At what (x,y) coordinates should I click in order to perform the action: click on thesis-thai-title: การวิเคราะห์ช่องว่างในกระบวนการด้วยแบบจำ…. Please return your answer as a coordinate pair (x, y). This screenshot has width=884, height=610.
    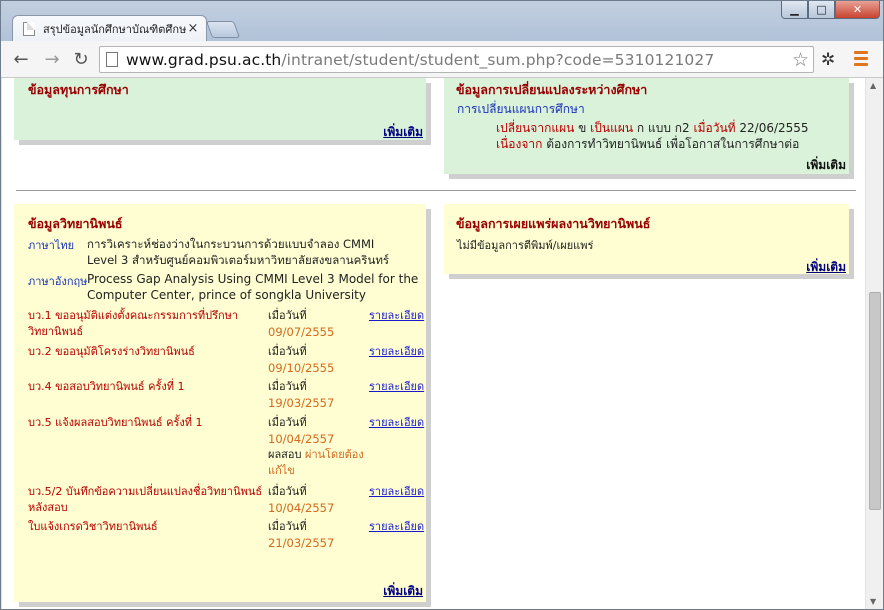
    Looking at the image, I should click on (238, 252).